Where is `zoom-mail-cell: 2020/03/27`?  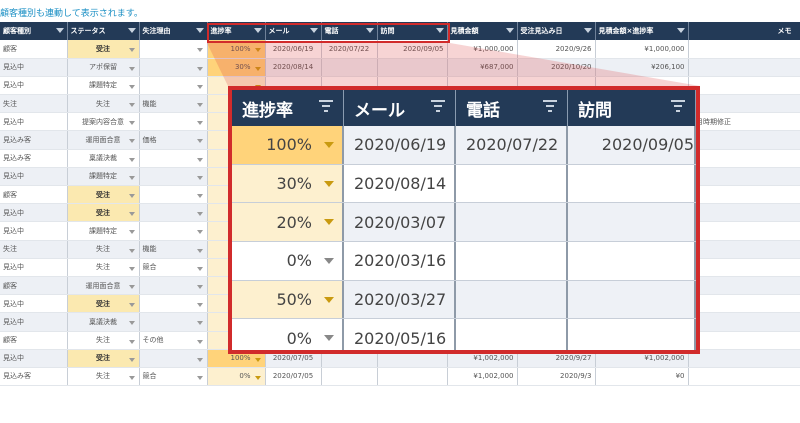 zoom-mail-cell: 2020/03/27 is located at coordinates (400, 299).